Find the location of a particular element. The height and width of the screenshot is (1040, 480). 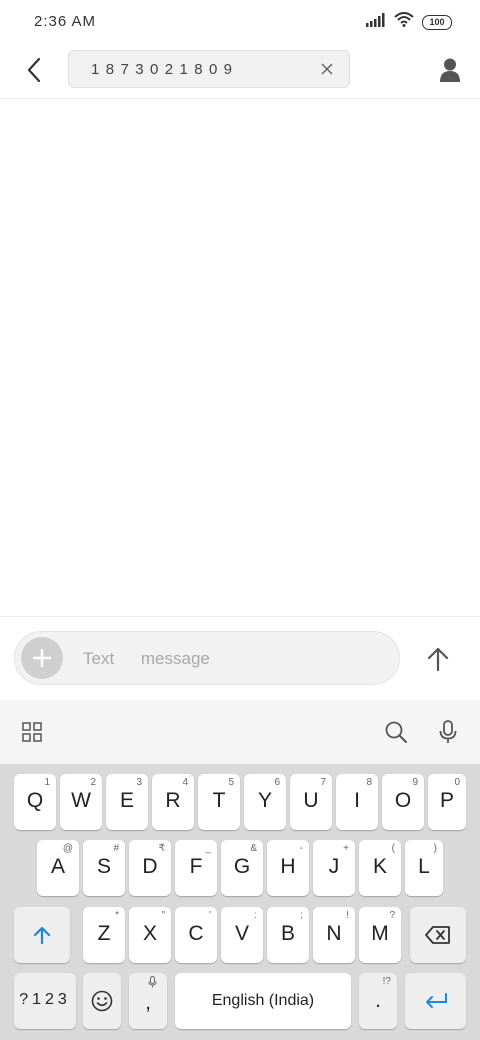

period-key: !? . is located at coordinates (378, 1001).